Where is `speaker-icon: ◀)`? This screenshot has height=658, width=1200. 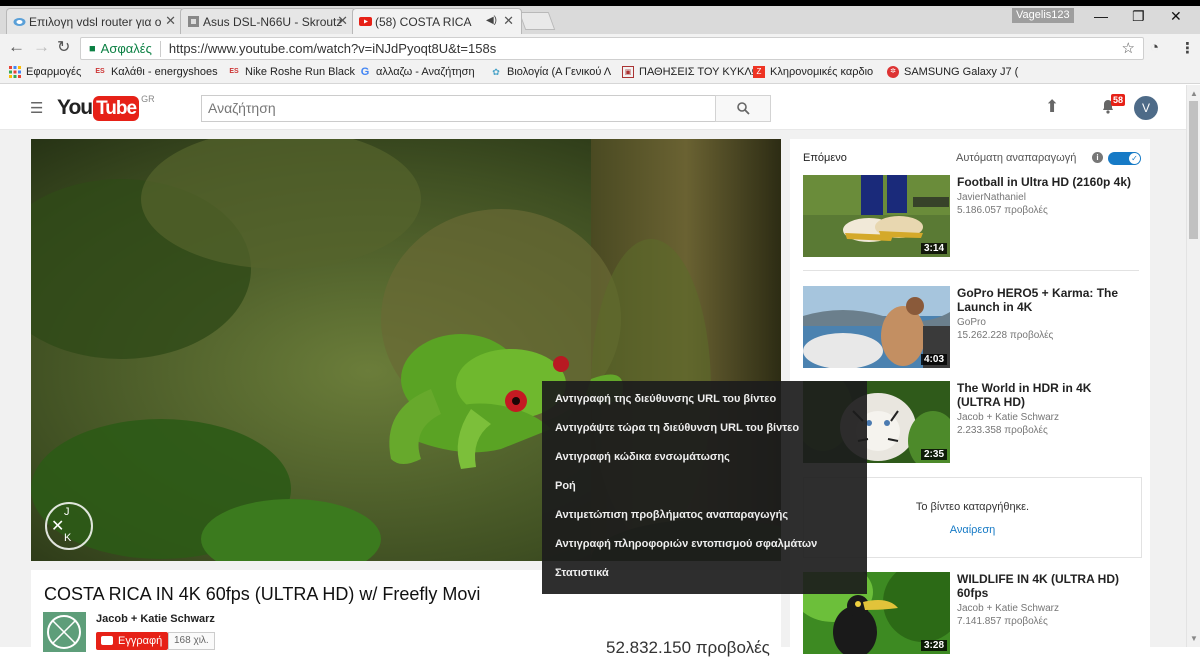
speaker-icon: ◀) is located at coordinates (491, 20).